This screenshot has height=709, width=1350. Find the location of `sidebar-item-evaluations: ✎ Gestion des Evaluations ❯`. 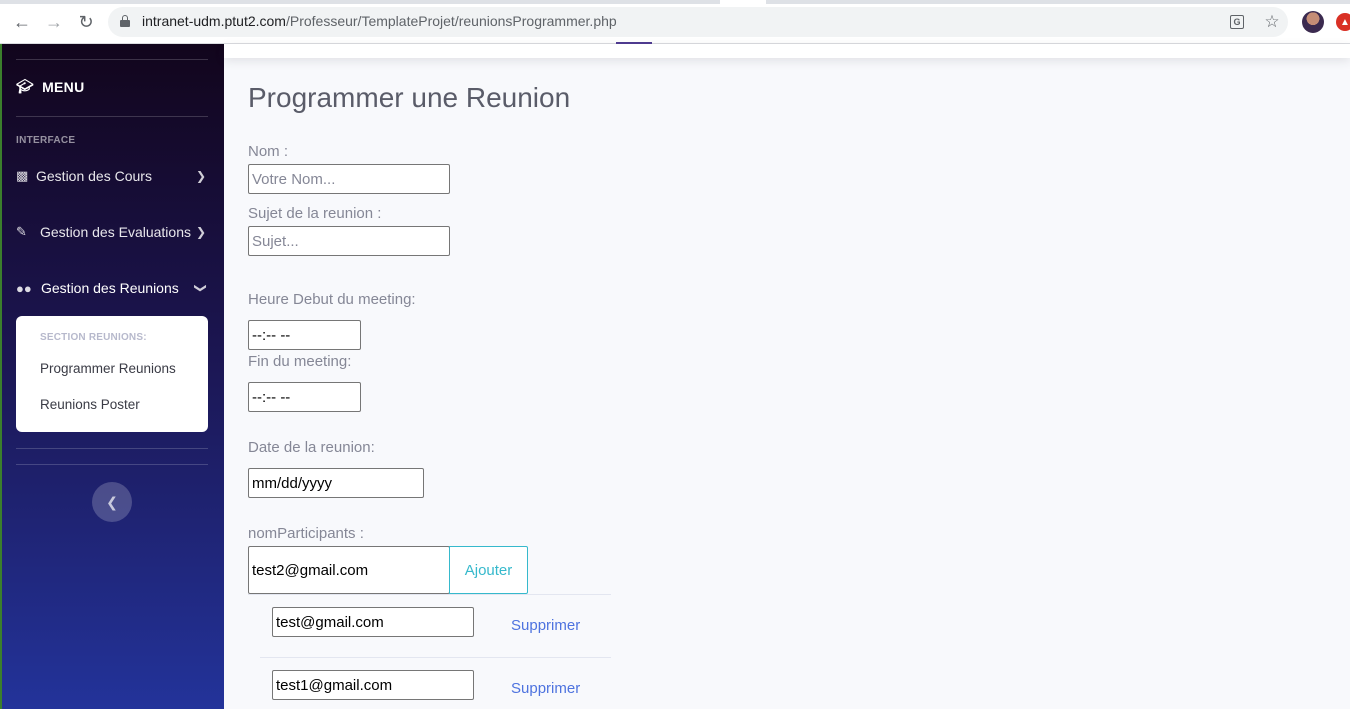

sidebar-item-evaluations: ✎ Gestion des Evaluations ❯ is located at coordinates (112, 232).